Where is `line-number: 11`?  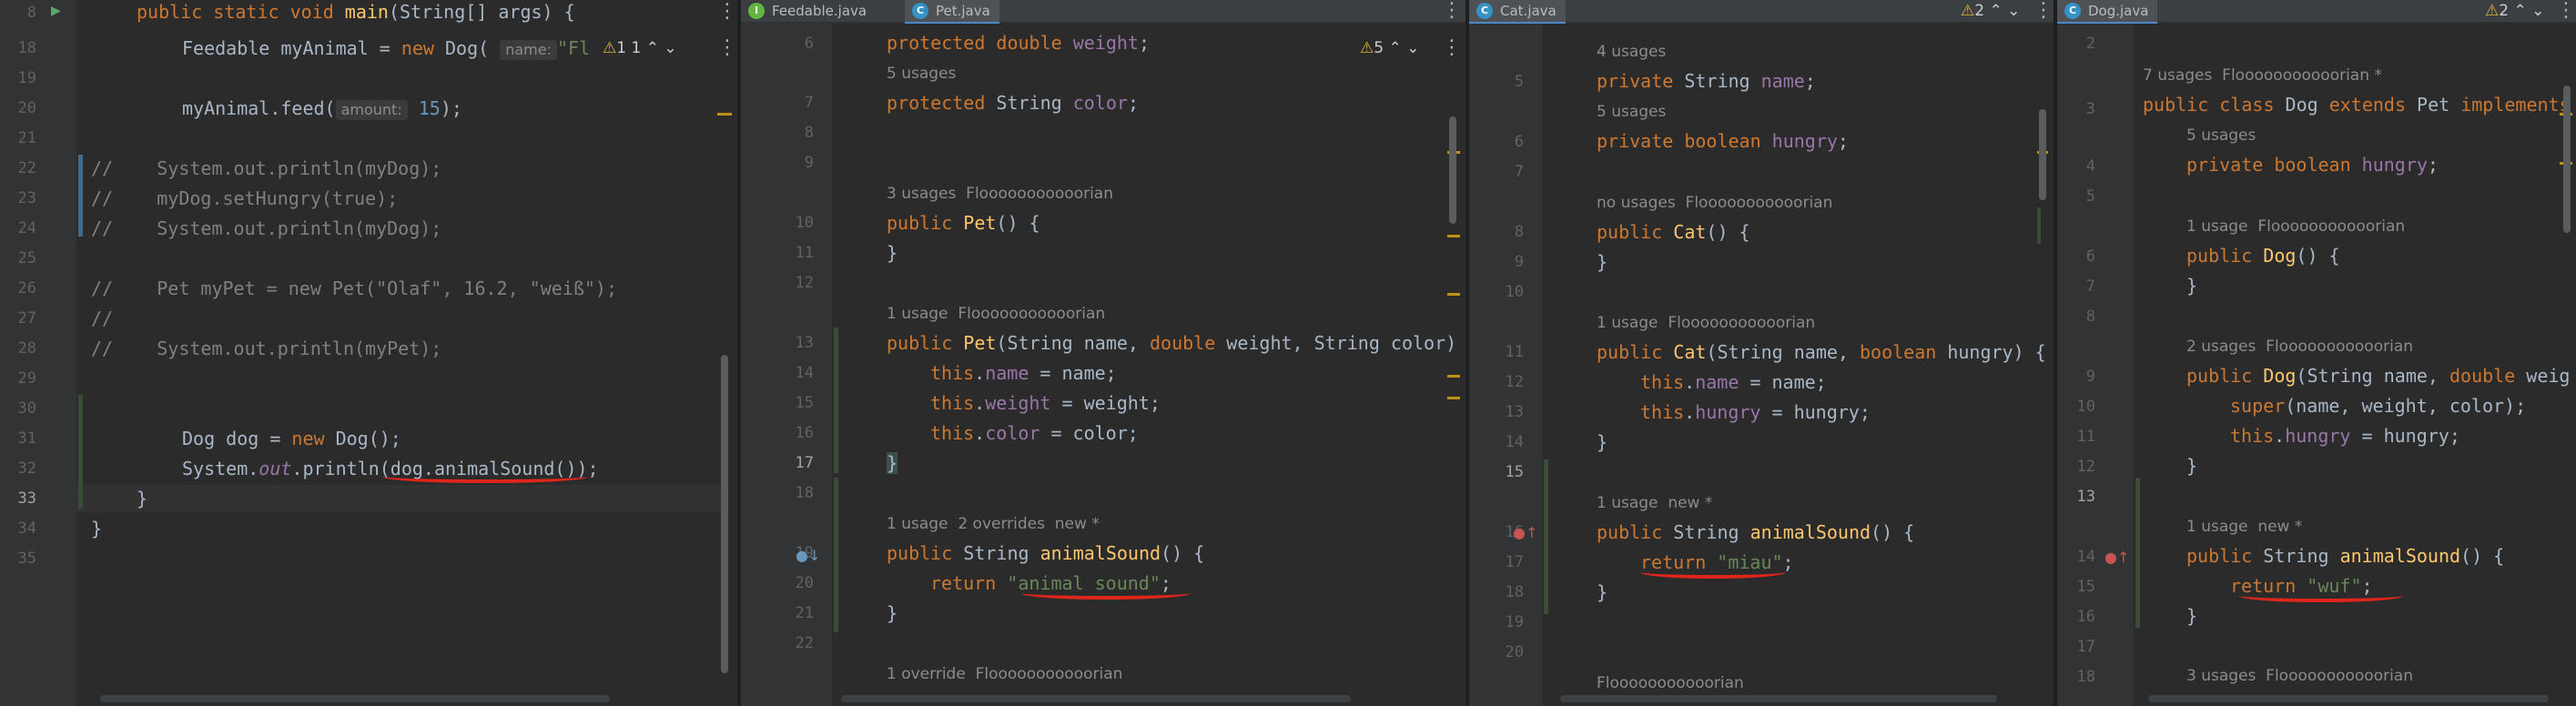 line-number: 11 is located at coordinates (804, 253).